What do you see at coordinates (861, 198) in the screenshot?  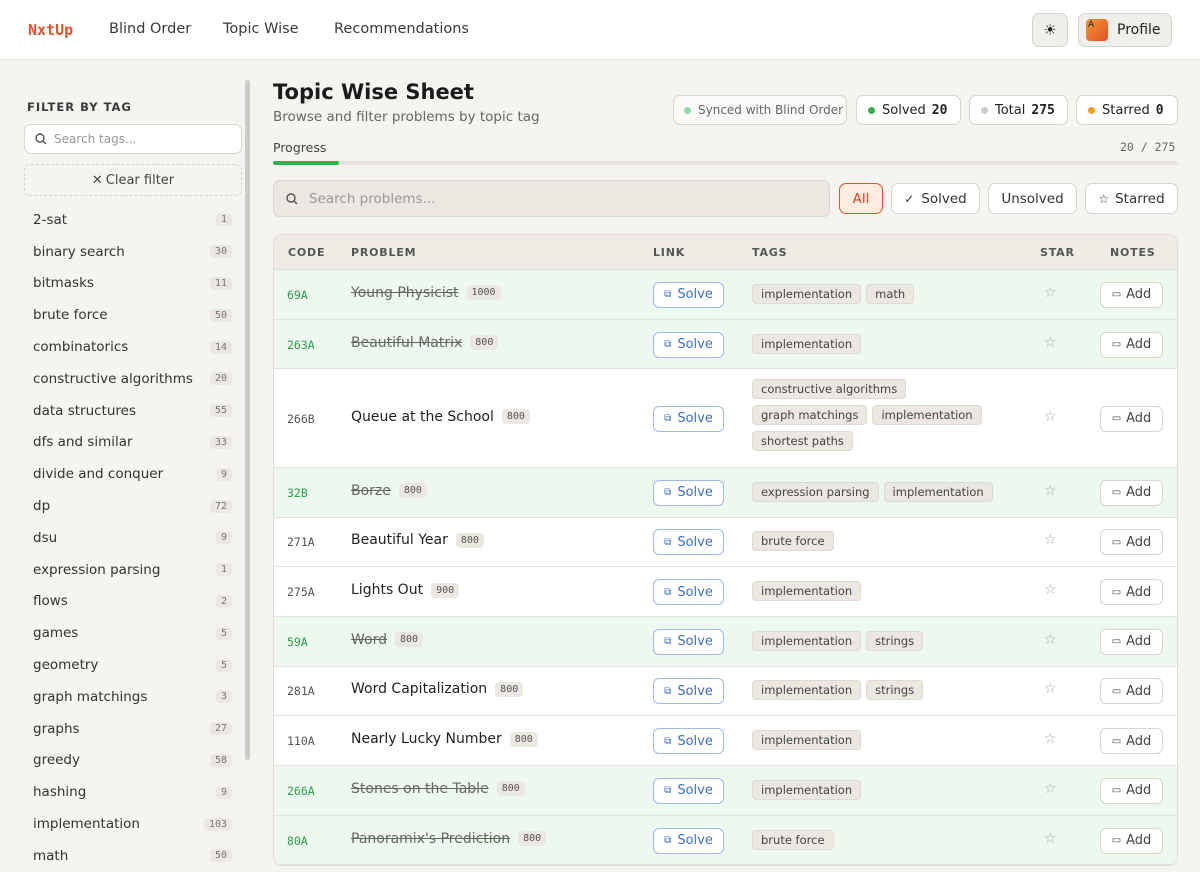 I see `filter-all-button: All` at bounding box center [861, 198].